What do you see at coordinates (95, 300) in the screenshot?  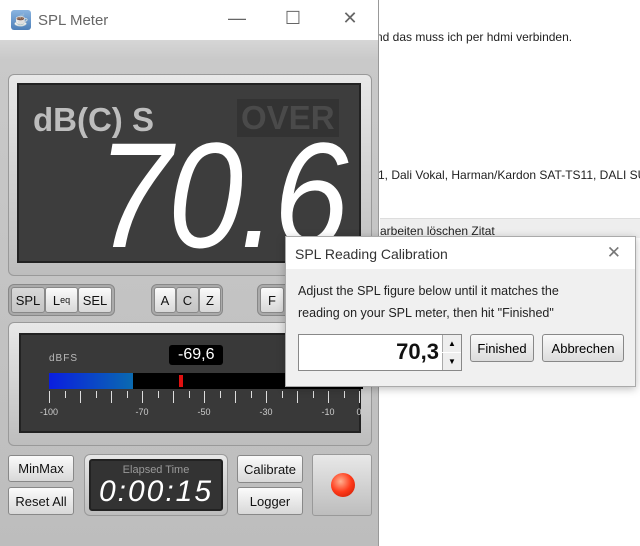 I see `sel-mode-button: SEL` at bounding box center [95, 300].